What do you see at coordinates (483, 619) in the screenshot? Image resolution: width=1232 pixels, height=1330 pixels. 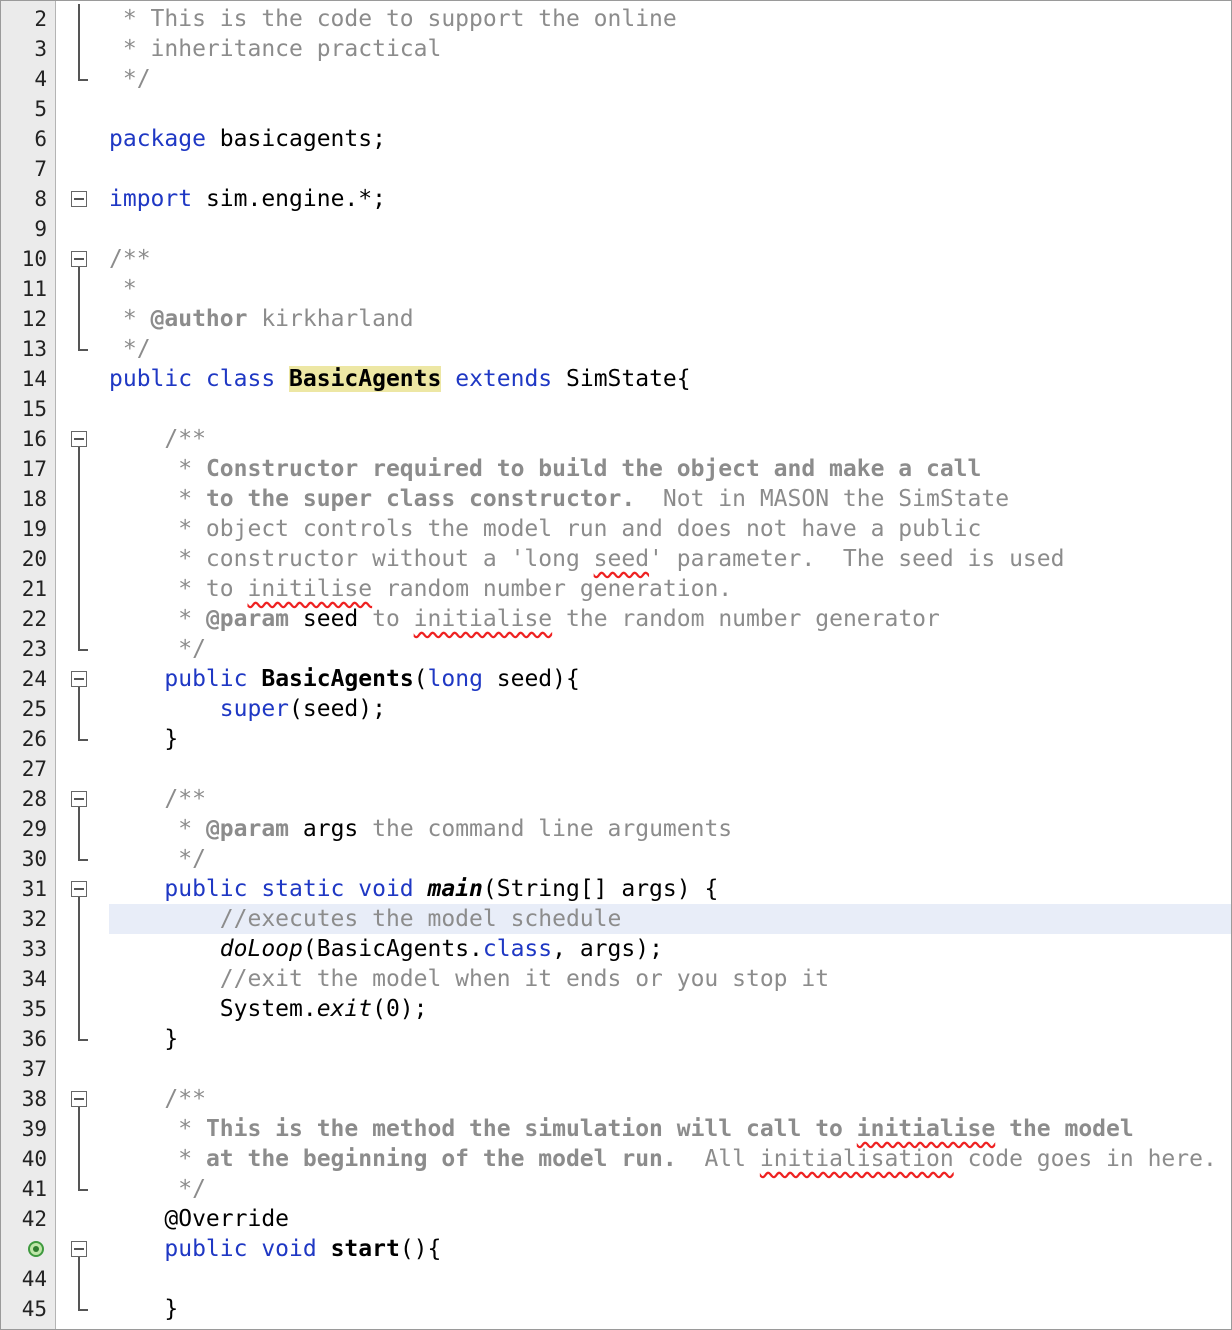 I see `code-token: initialise` at bounding box center [483, 619].